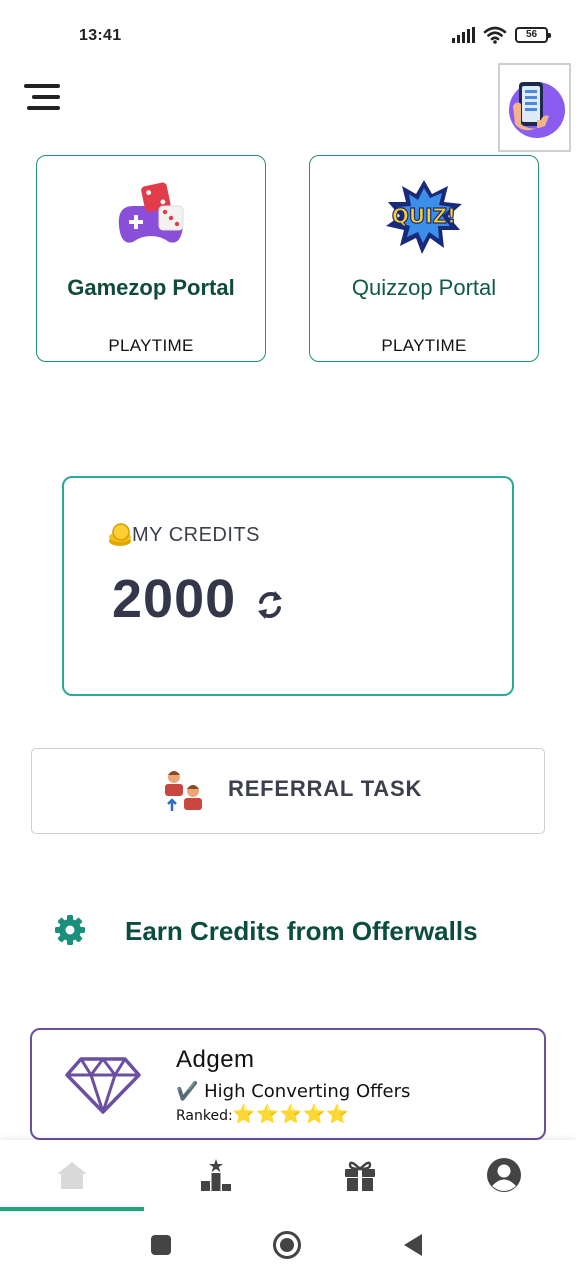  What do you see at coordinates (291, 1114) in the screenshot?
I see `star-rating: ⭐⭐⭐⭐⭐` at bounding box center [291, 1114].